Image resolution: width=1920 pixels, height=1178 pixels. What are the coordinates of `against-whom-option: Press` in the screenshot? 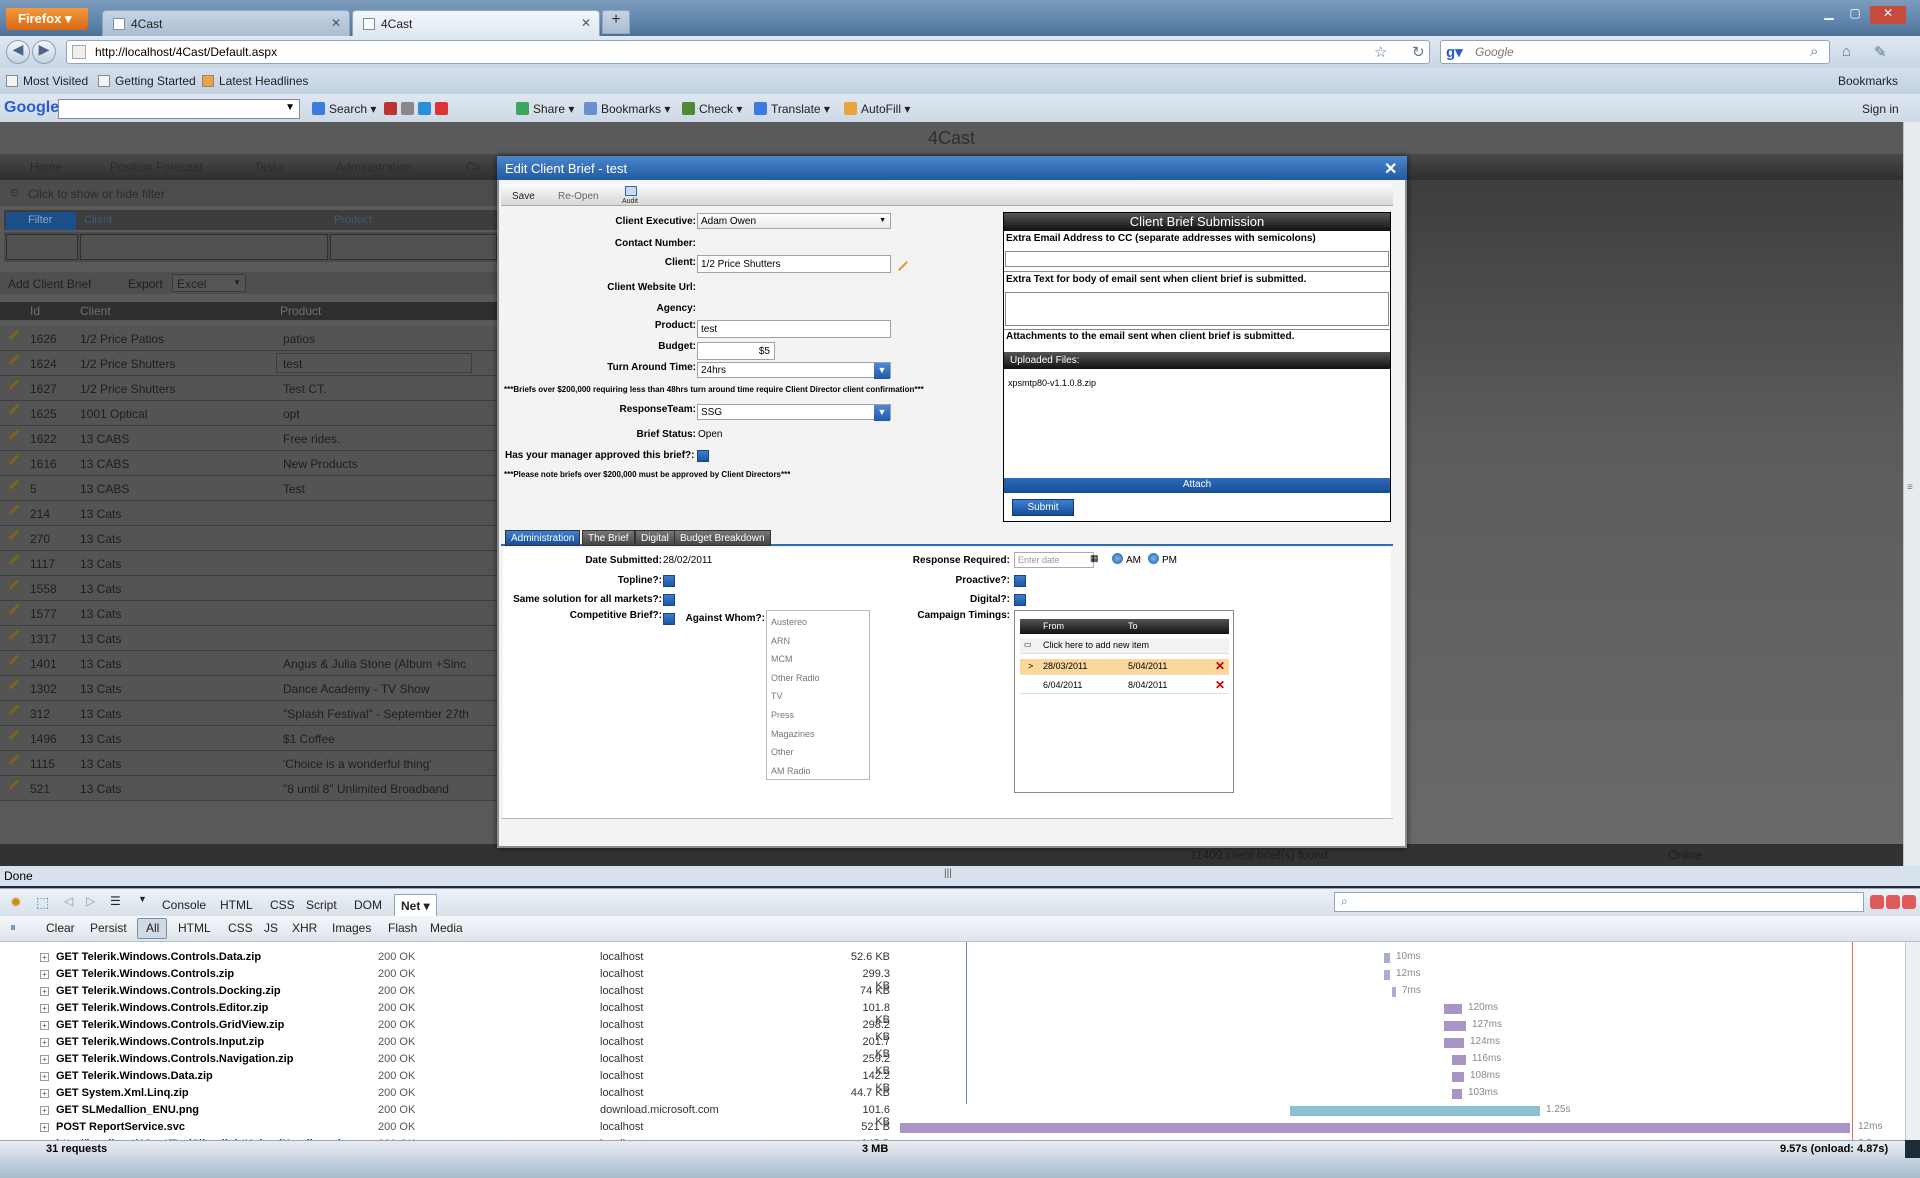 It's located at (782, 715).